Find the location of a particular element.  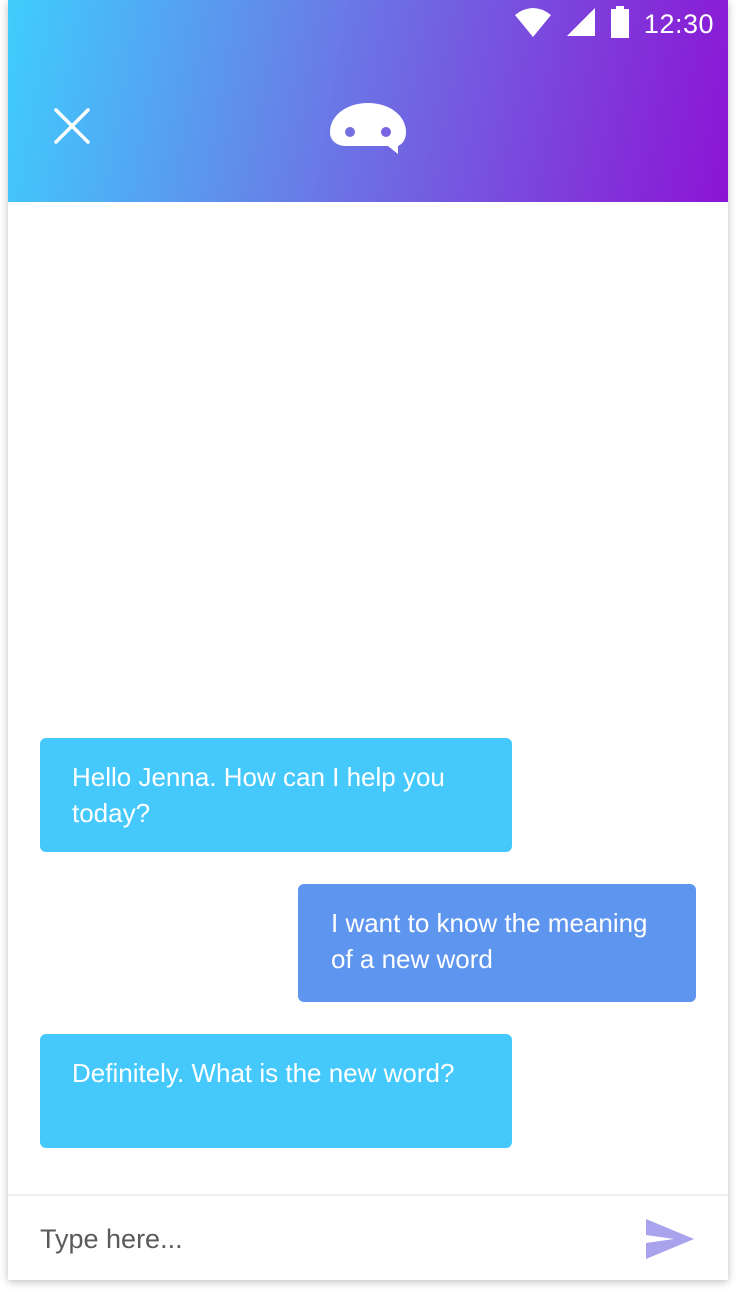

send-icon is located at coordinates (670, 1239).